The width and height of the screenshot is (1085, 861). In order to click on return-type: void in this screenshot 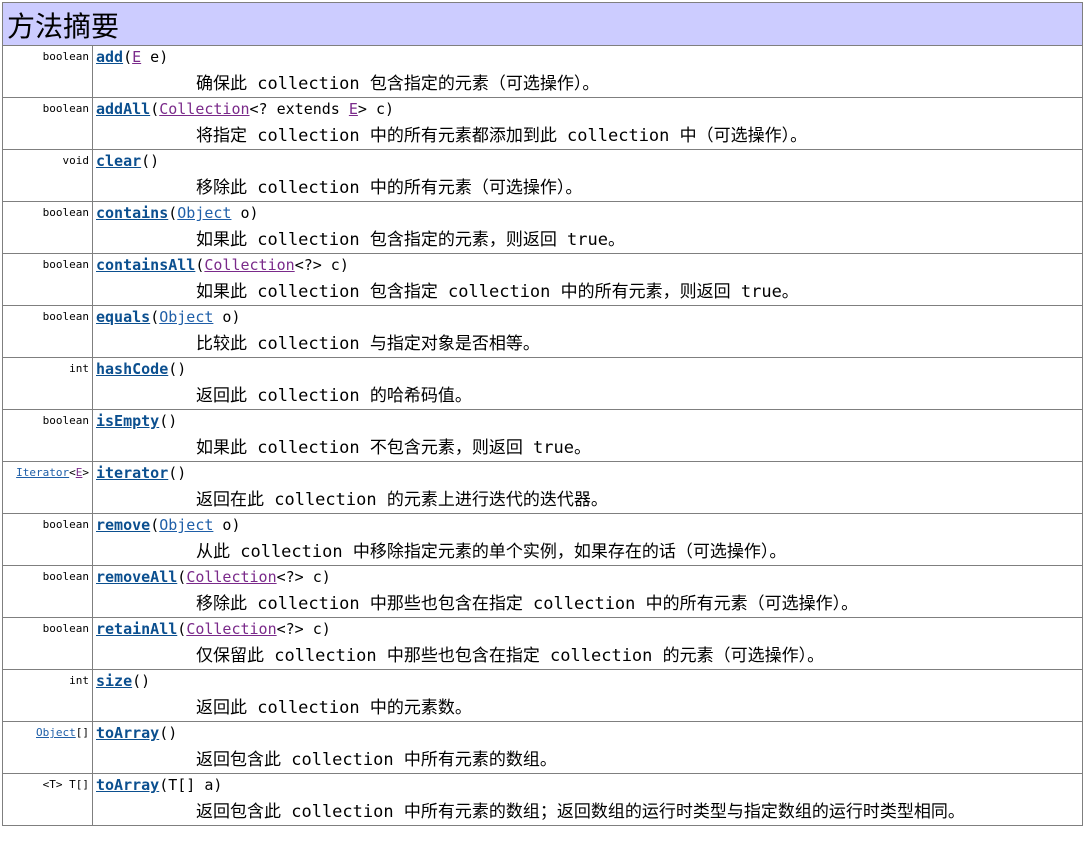, I will do `click(47, 175)`.